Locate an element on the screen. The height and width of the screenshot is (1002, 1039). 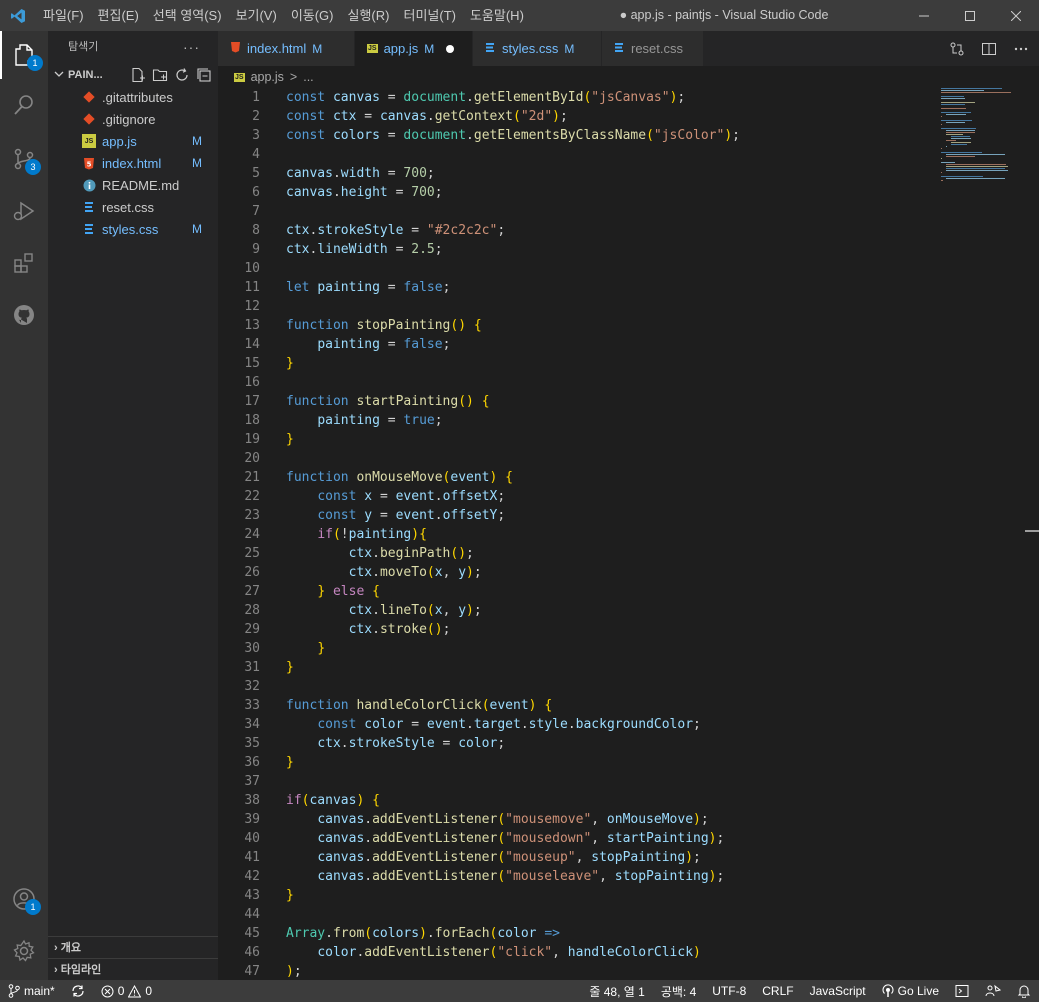
line-number: 47 is located at coordinates (252, 971).